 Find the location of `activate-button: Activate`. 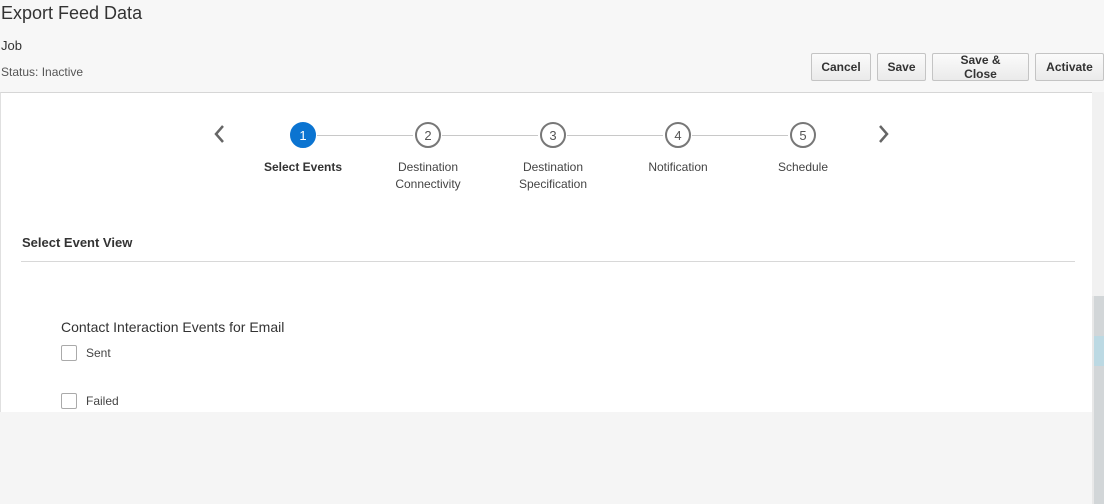

activate-button: Activate is located at coordinates (1069, 67).